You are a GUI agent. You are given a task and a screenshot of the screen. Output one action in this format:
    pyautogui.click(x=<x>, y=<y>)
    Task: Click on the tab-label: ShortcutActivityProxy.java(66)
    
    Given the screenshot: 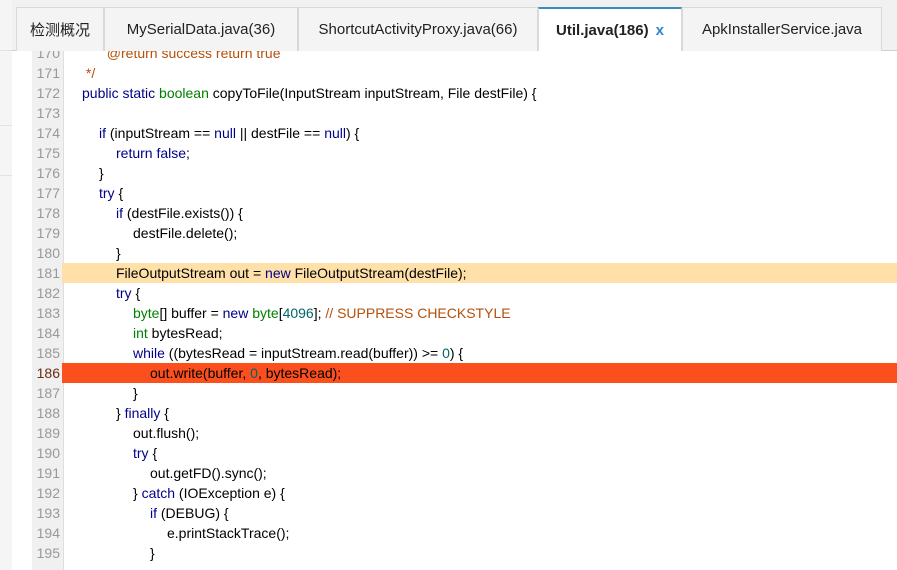 What is the action you would take?
    pyautogui.click(x=418, y=29)
    